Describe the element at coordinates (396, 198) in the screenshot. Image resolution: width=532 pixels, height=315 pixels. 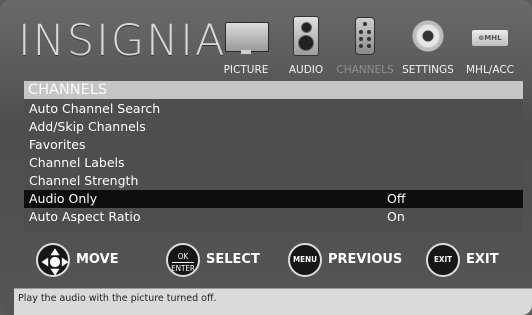
I see `menu-item-value: Off` at that location.